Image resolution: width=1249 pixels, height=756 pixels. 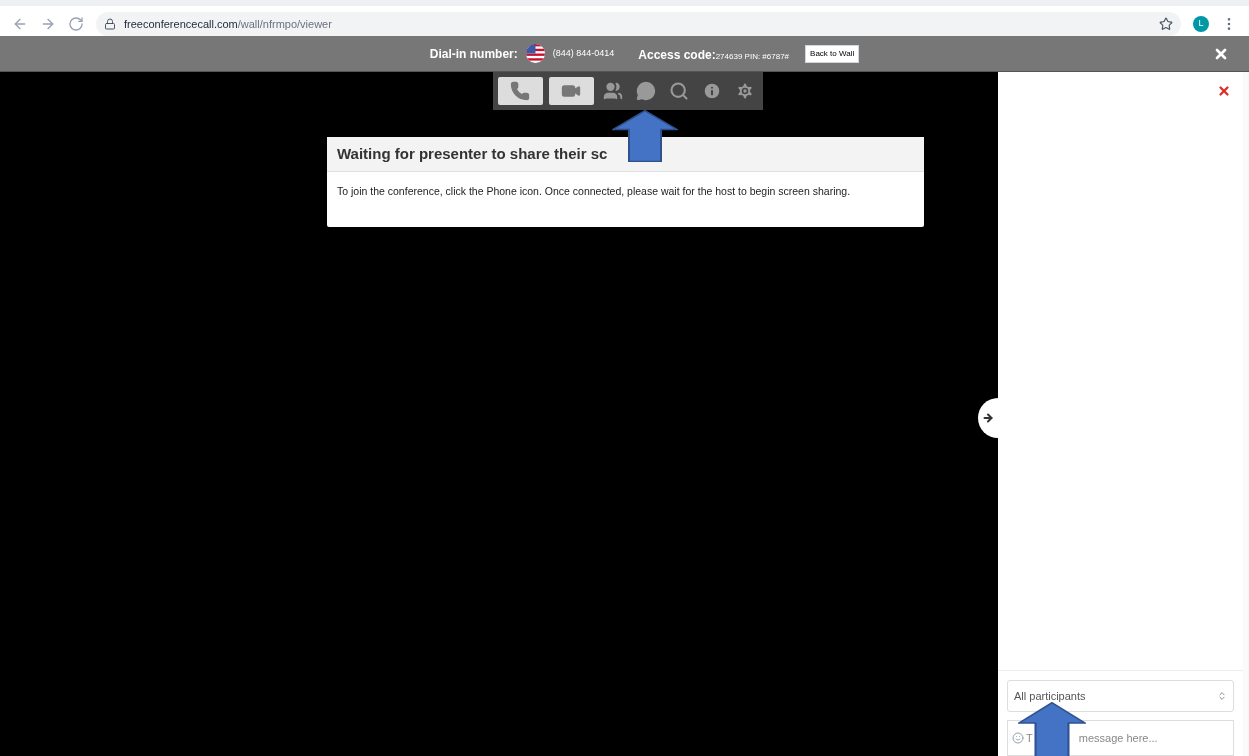 I want to click on url-text: freeconferencecall.com/wall/nfrmpo/viewer, so click(x=228, y=24).